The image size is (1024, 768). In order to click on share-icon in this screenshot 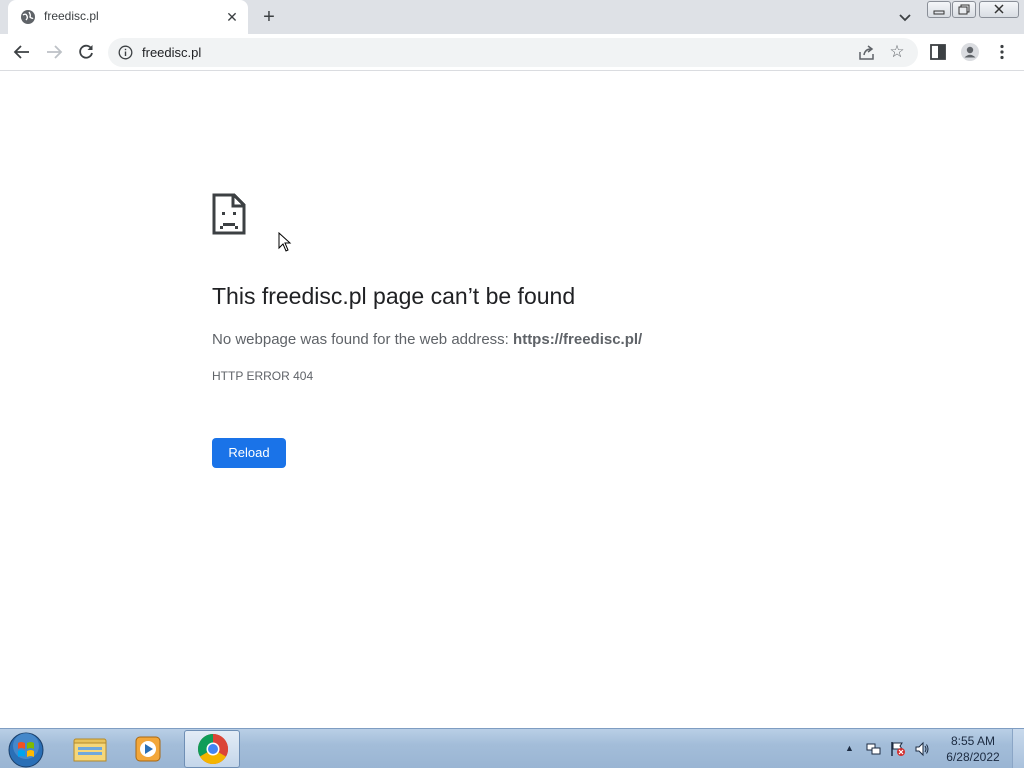, I will do `click(866, 52)`.